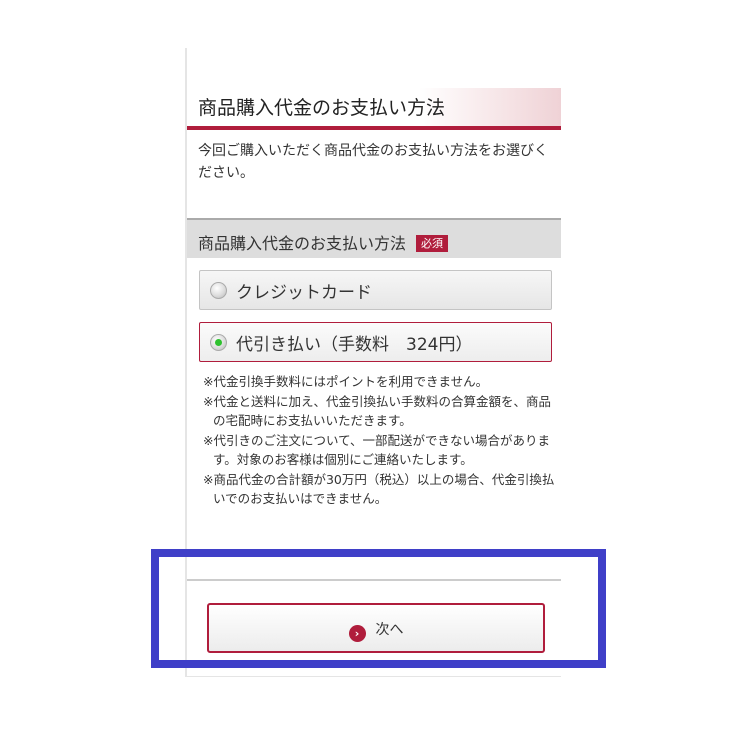 The height and width of the screenshot is (750, 750). What do you see at coordinates (304, 293) in the screenshot?
I see `payment-option-label: クレジットカード` at bounding box center [304, 293].